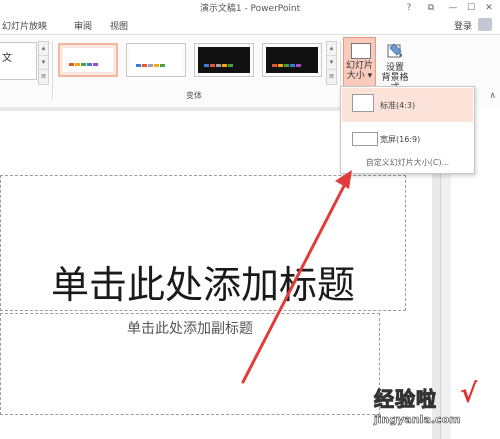 The width and height of the screenshot is (500, 439). I want to click on annotation-arrow, so click(296, 277).